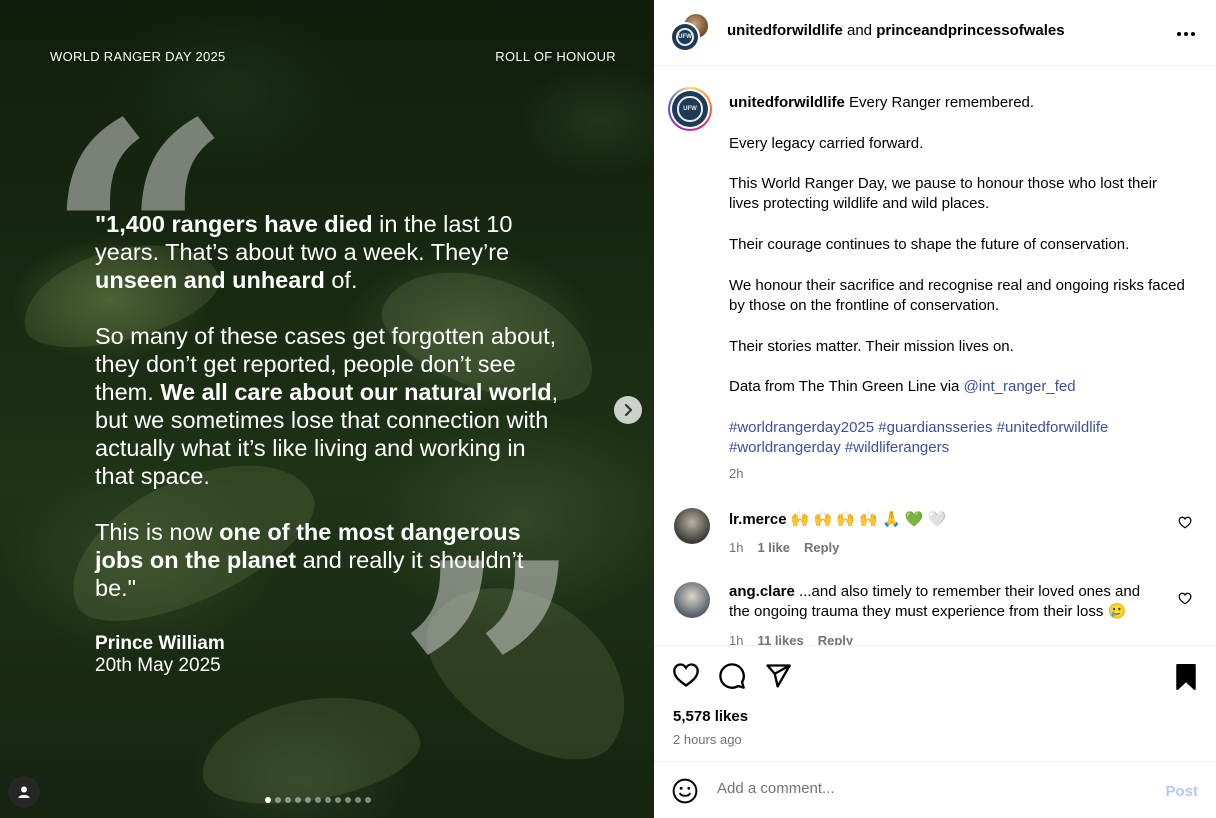 The image size is (1216, 818). Describe the element at coordinates (1186, 31) in the screenshot. I see `more-options-icon` at that location.